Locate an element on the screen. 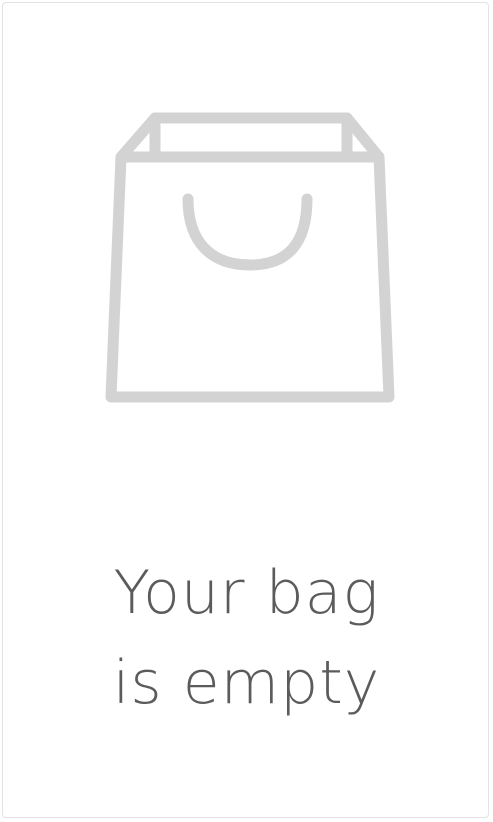  empty-message-line-2: is empty is located at coordinates (246, 683).